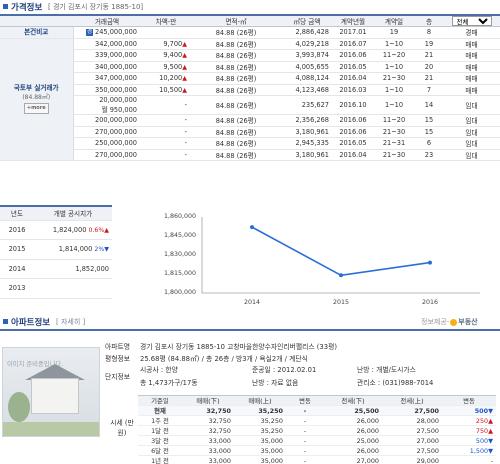  I want to click on per-m2: 4,088,124, so click(307, 78).